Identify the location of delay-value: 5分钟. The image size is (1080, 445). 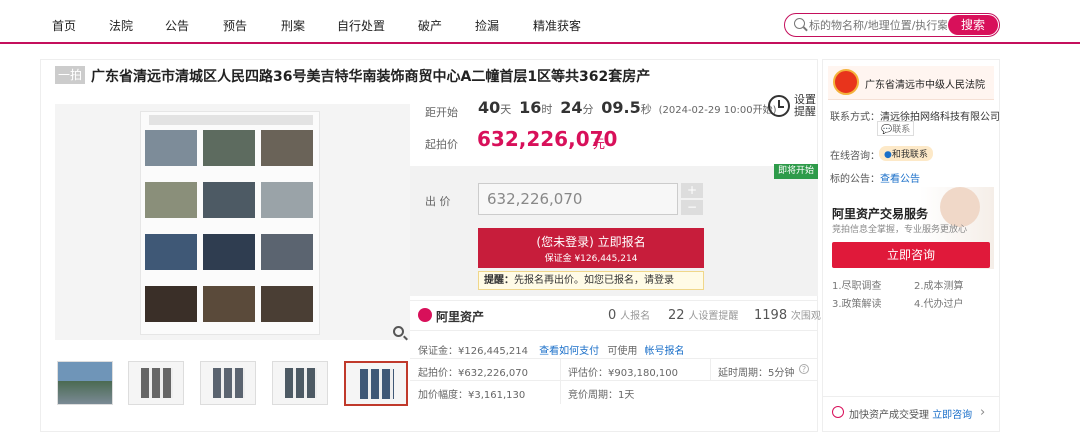
(781, 373).